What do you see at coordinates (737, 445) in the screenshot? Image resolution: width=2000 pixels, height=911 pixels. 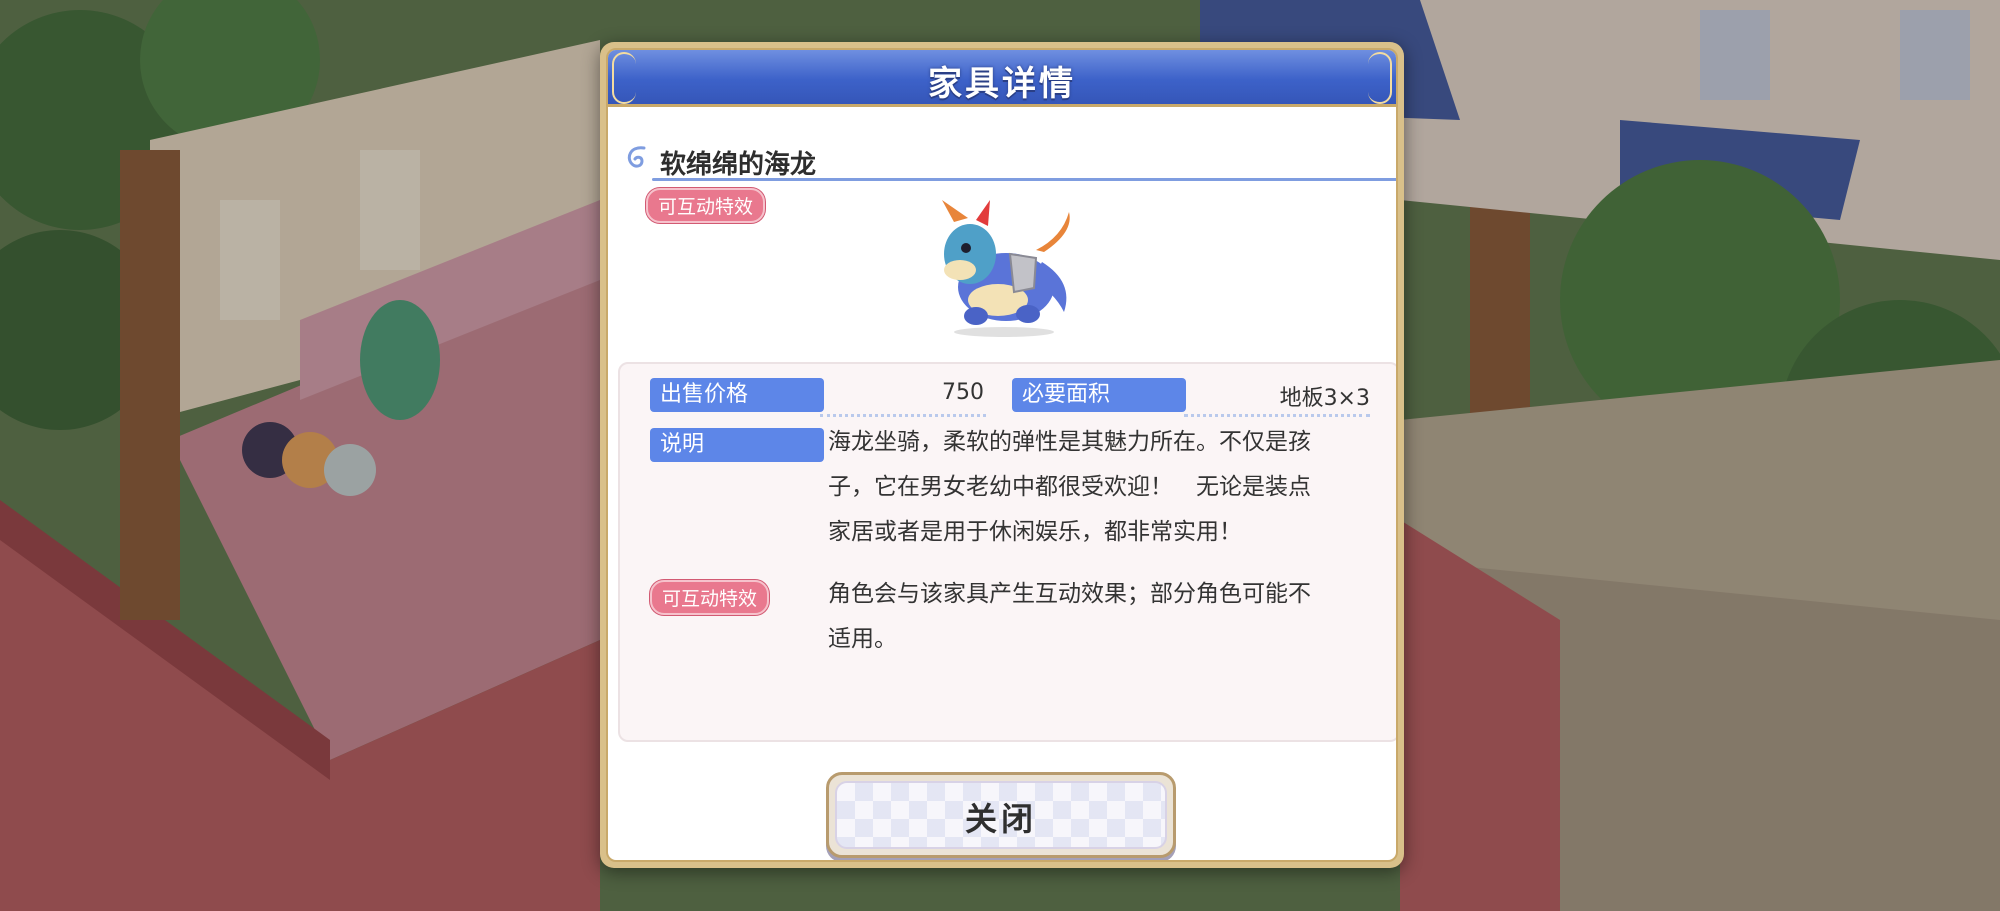 I see `description-label: 说明` at bounding box center [737, 445].